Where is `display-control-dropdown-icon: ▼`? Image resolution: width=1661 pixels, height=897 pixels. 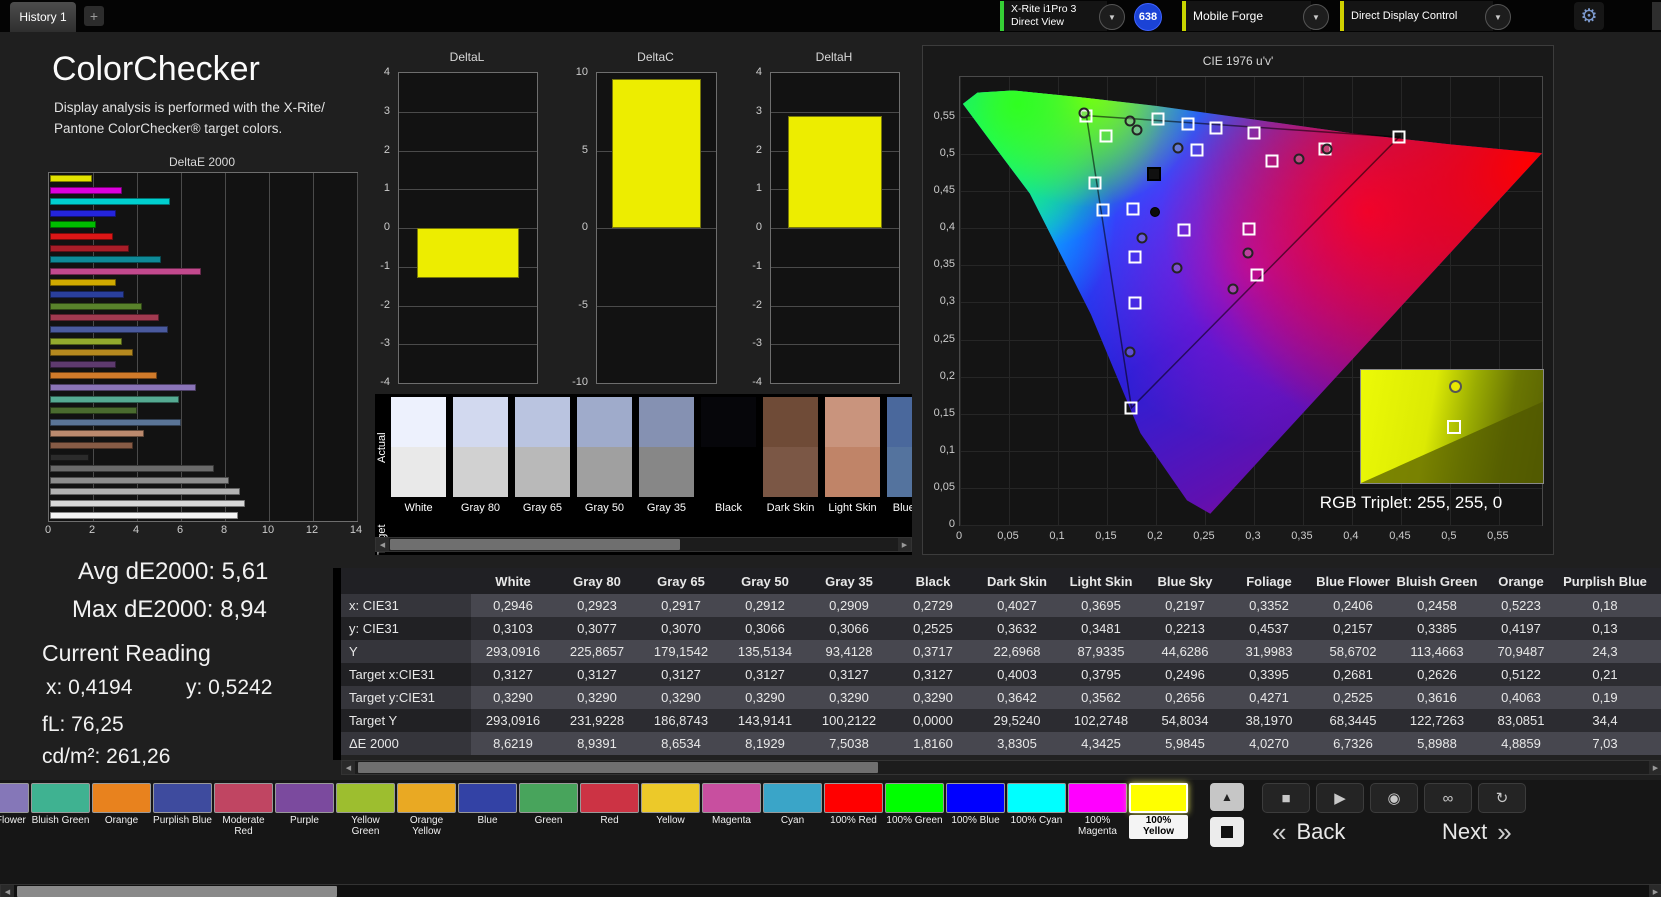
display-control-dropdown-icon: ▼ is located at coordinates (1498, 17).